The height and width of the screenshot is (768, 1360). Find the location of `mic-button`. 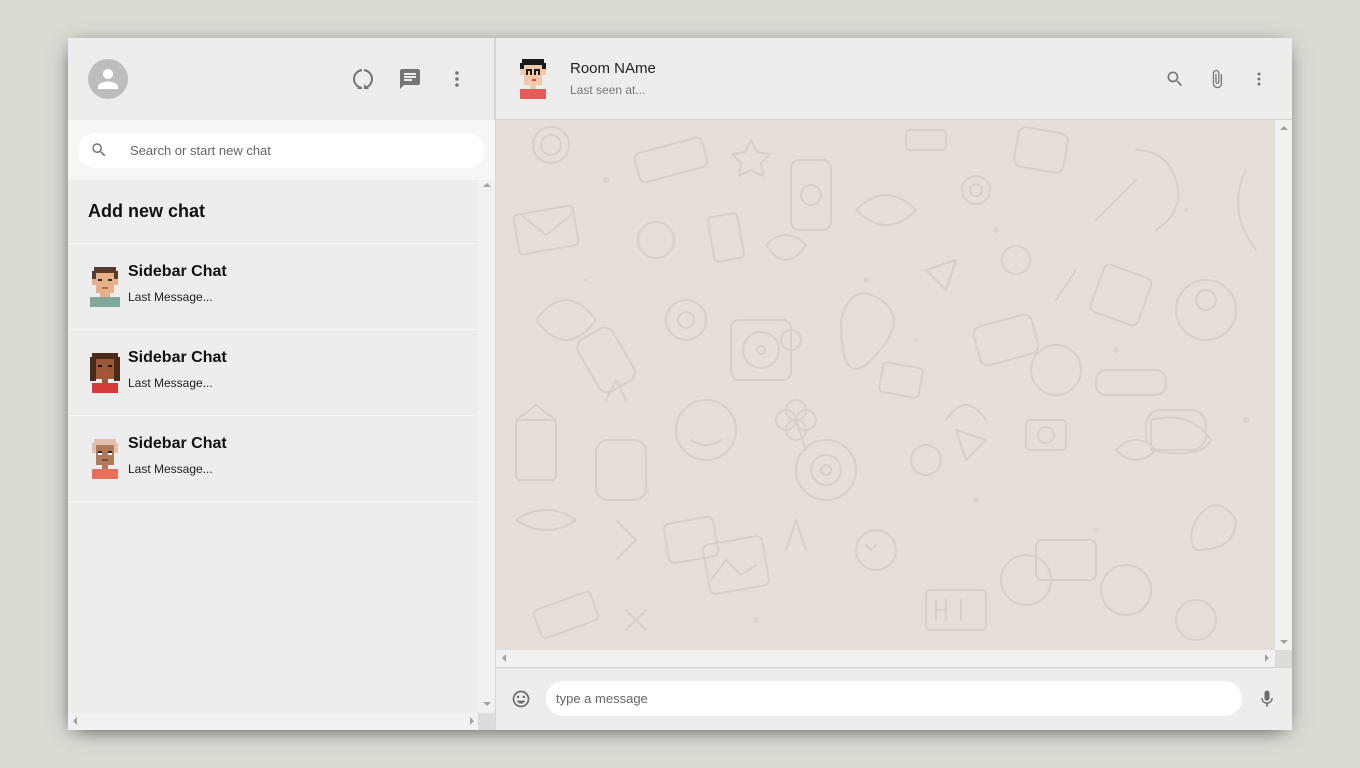

mic-button is located at coordinates (1267, 699).